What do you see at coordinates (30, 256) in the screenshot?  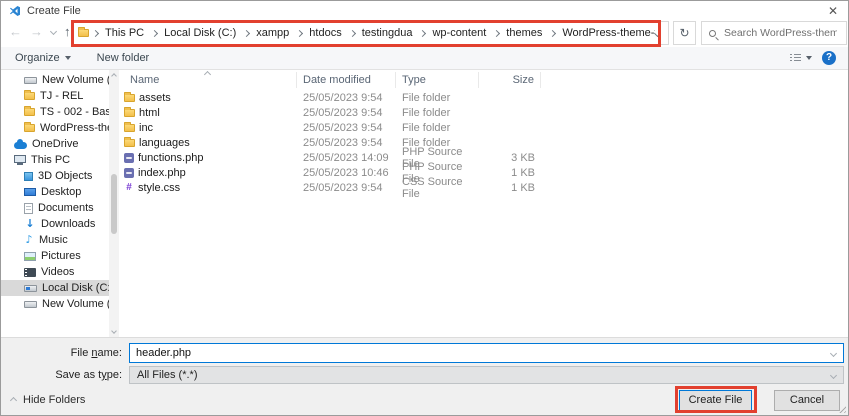 I see `pictures-icon` at bounding box center [30, 256].